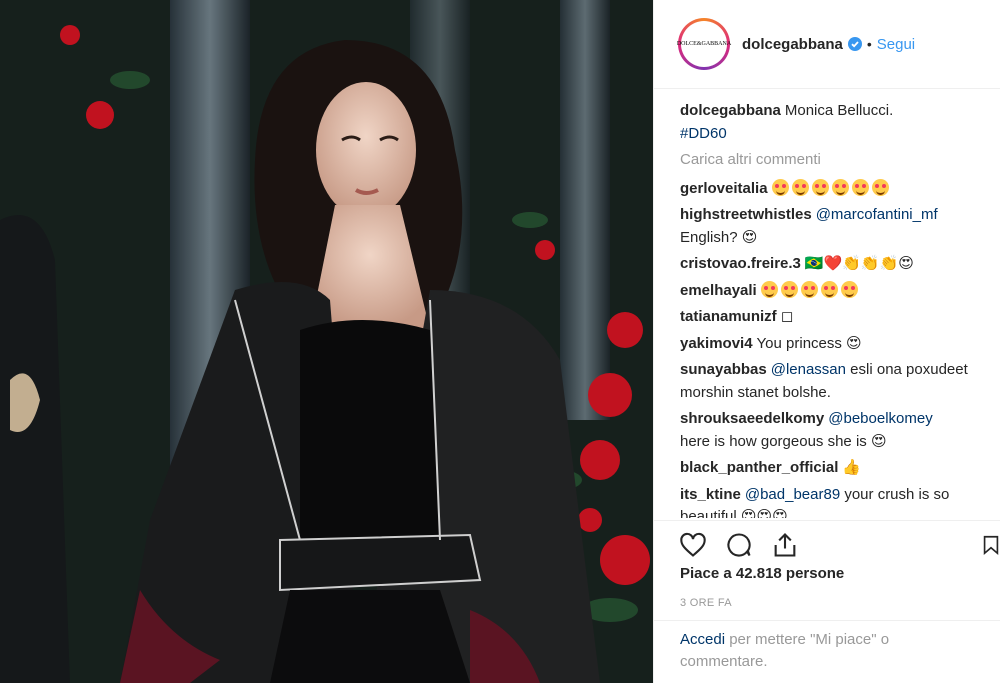 The image size is (1000, 684). Describe the element at coordinates (839, 110) in the screenshot. I see `caption-text: Monica Bellucci.` at that location.